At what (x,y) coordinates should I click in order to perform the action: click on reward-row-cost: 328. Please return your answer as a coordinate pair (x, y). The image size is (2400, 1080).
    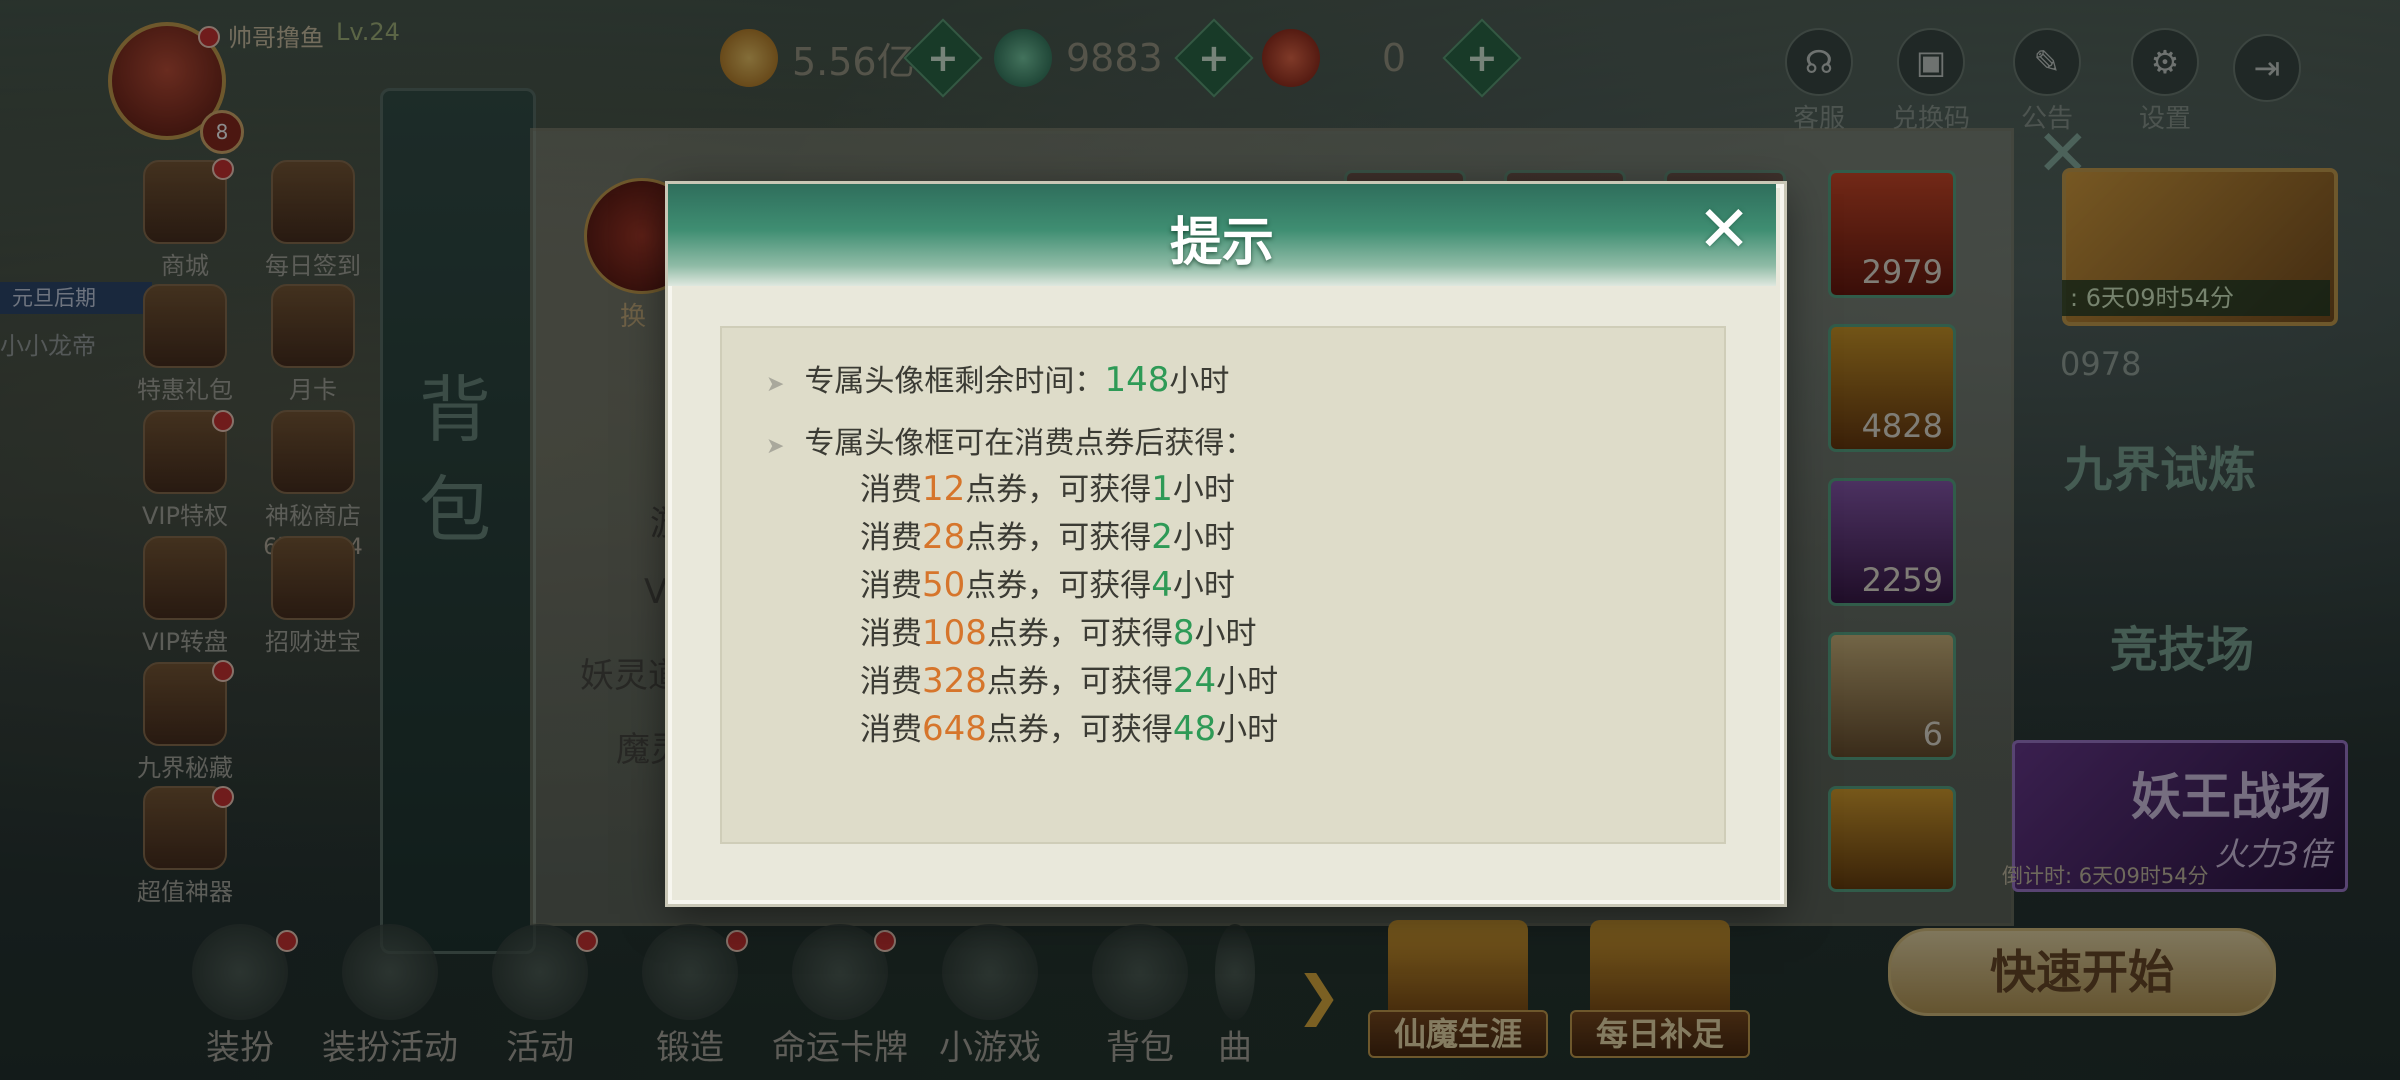
    Looking at the image, I should click on (954, 681).